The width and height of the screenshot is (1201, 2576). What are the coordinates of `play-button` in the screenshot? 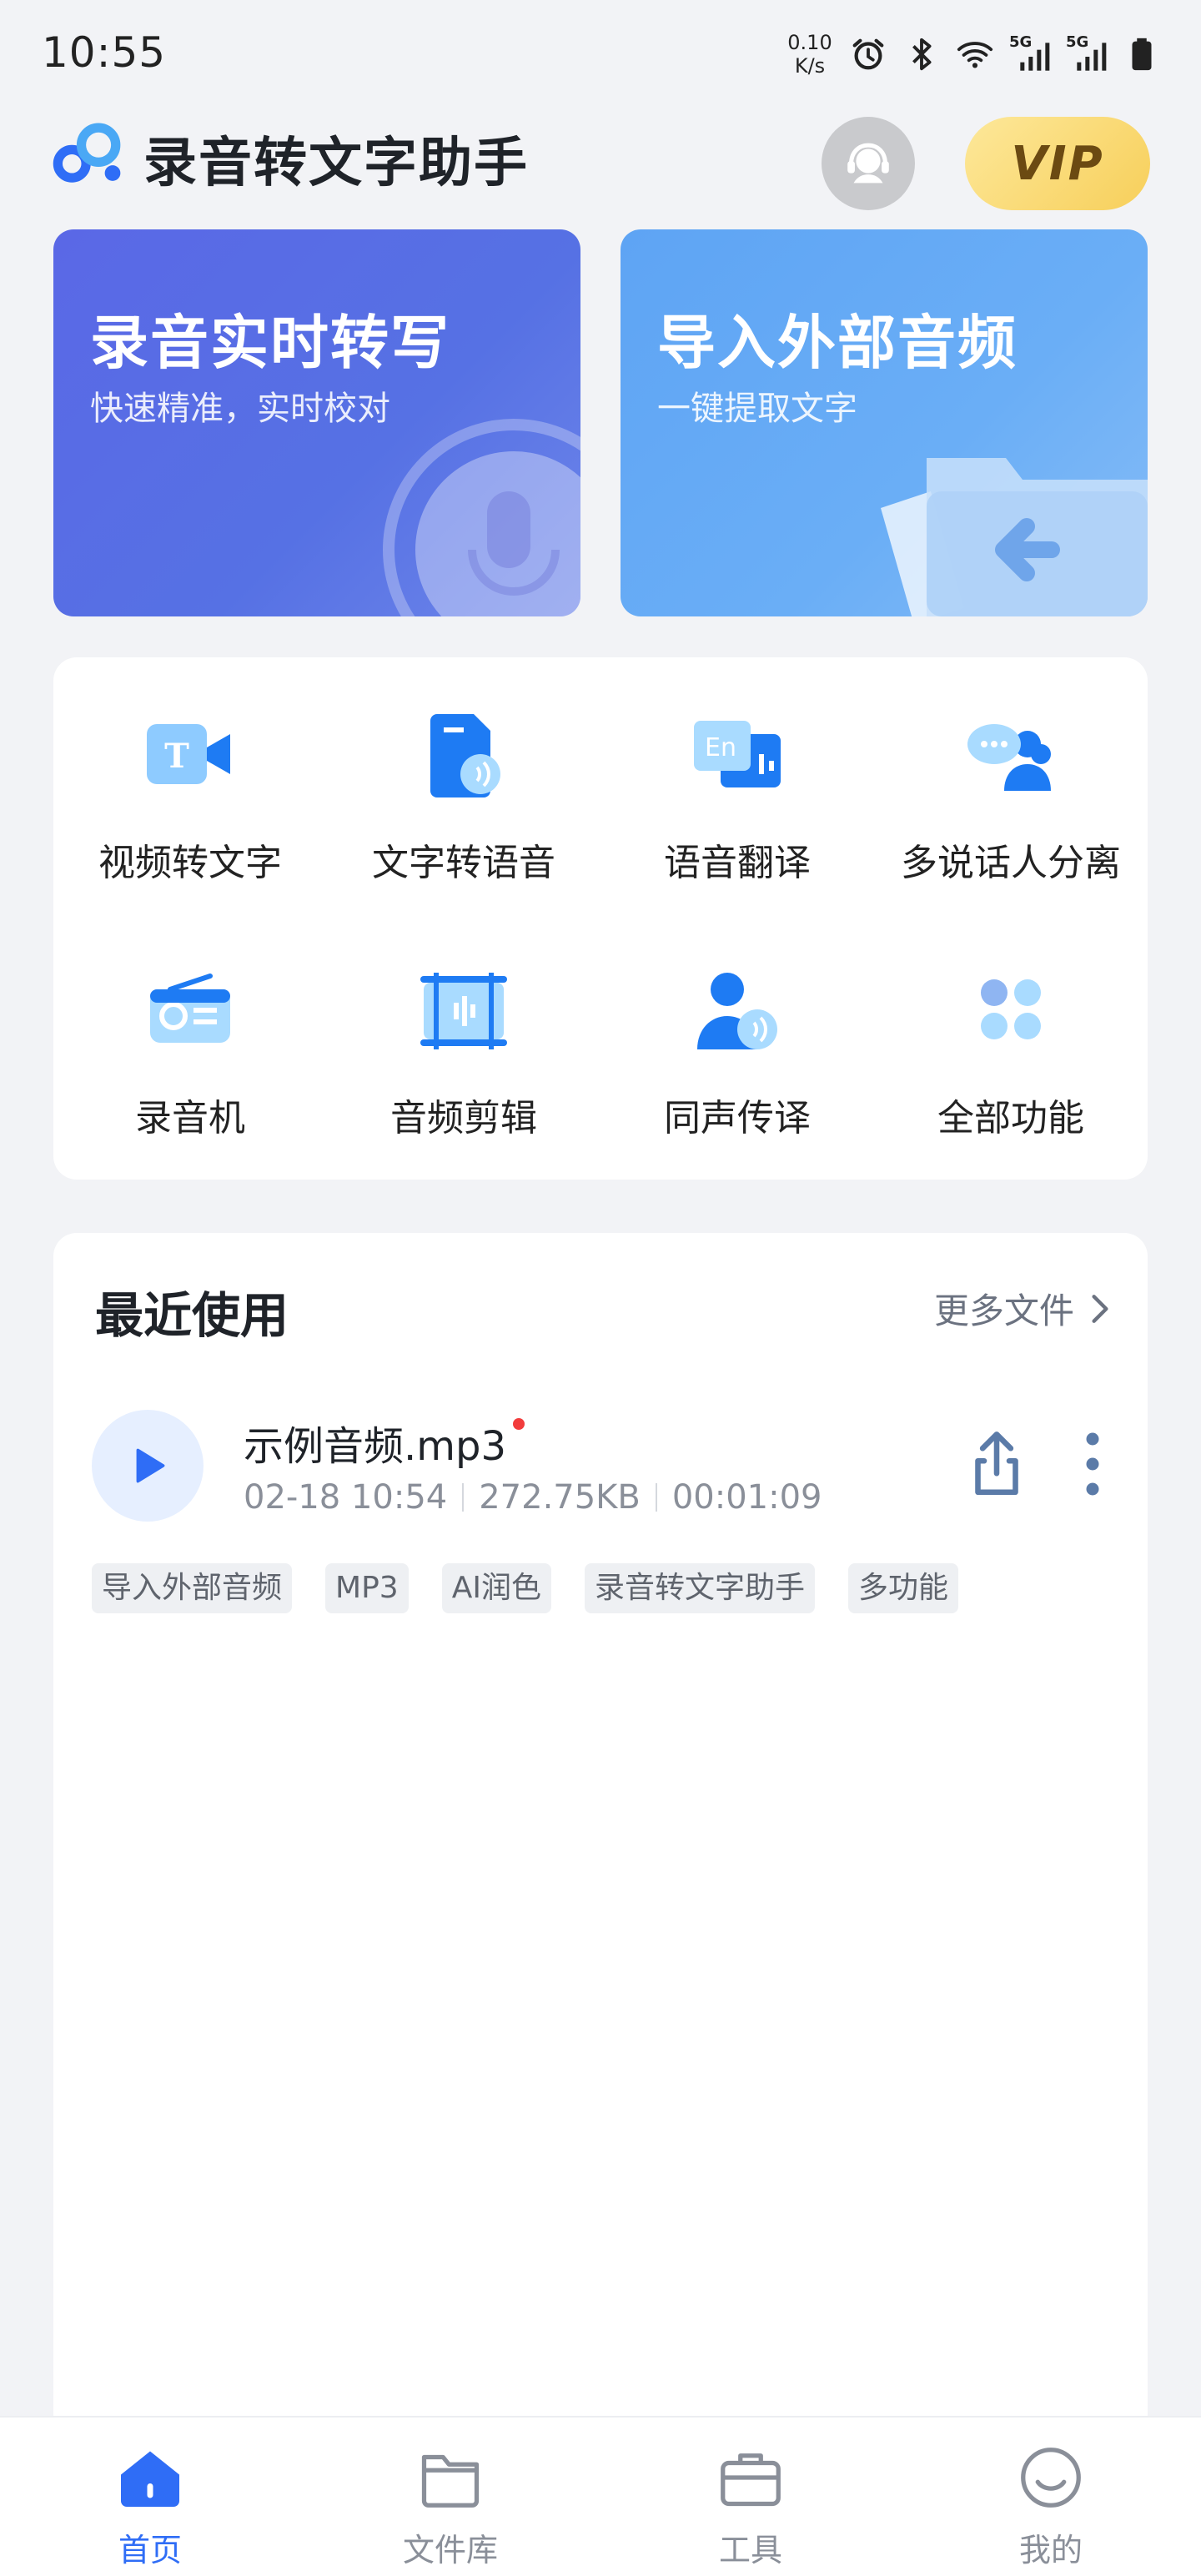 It's located at (148, 1466).